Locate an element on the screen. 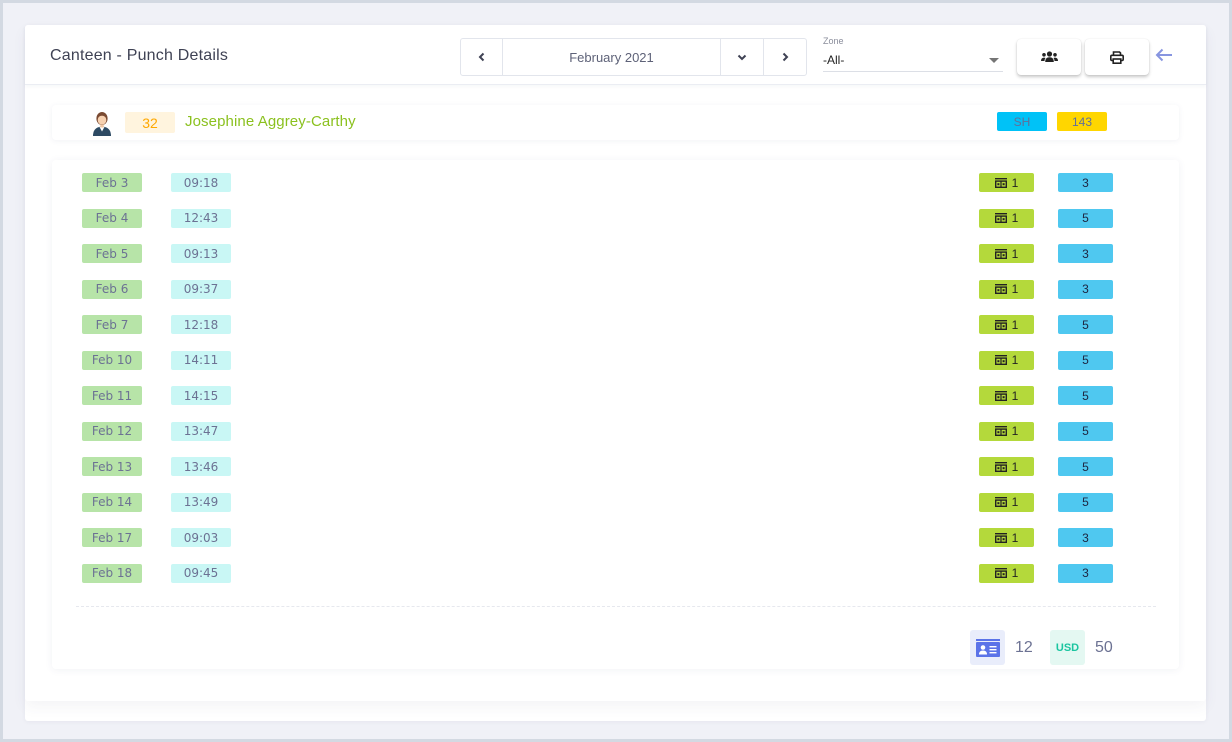  punch-time-badge: 13:49 is located at coordinates (201, 502).